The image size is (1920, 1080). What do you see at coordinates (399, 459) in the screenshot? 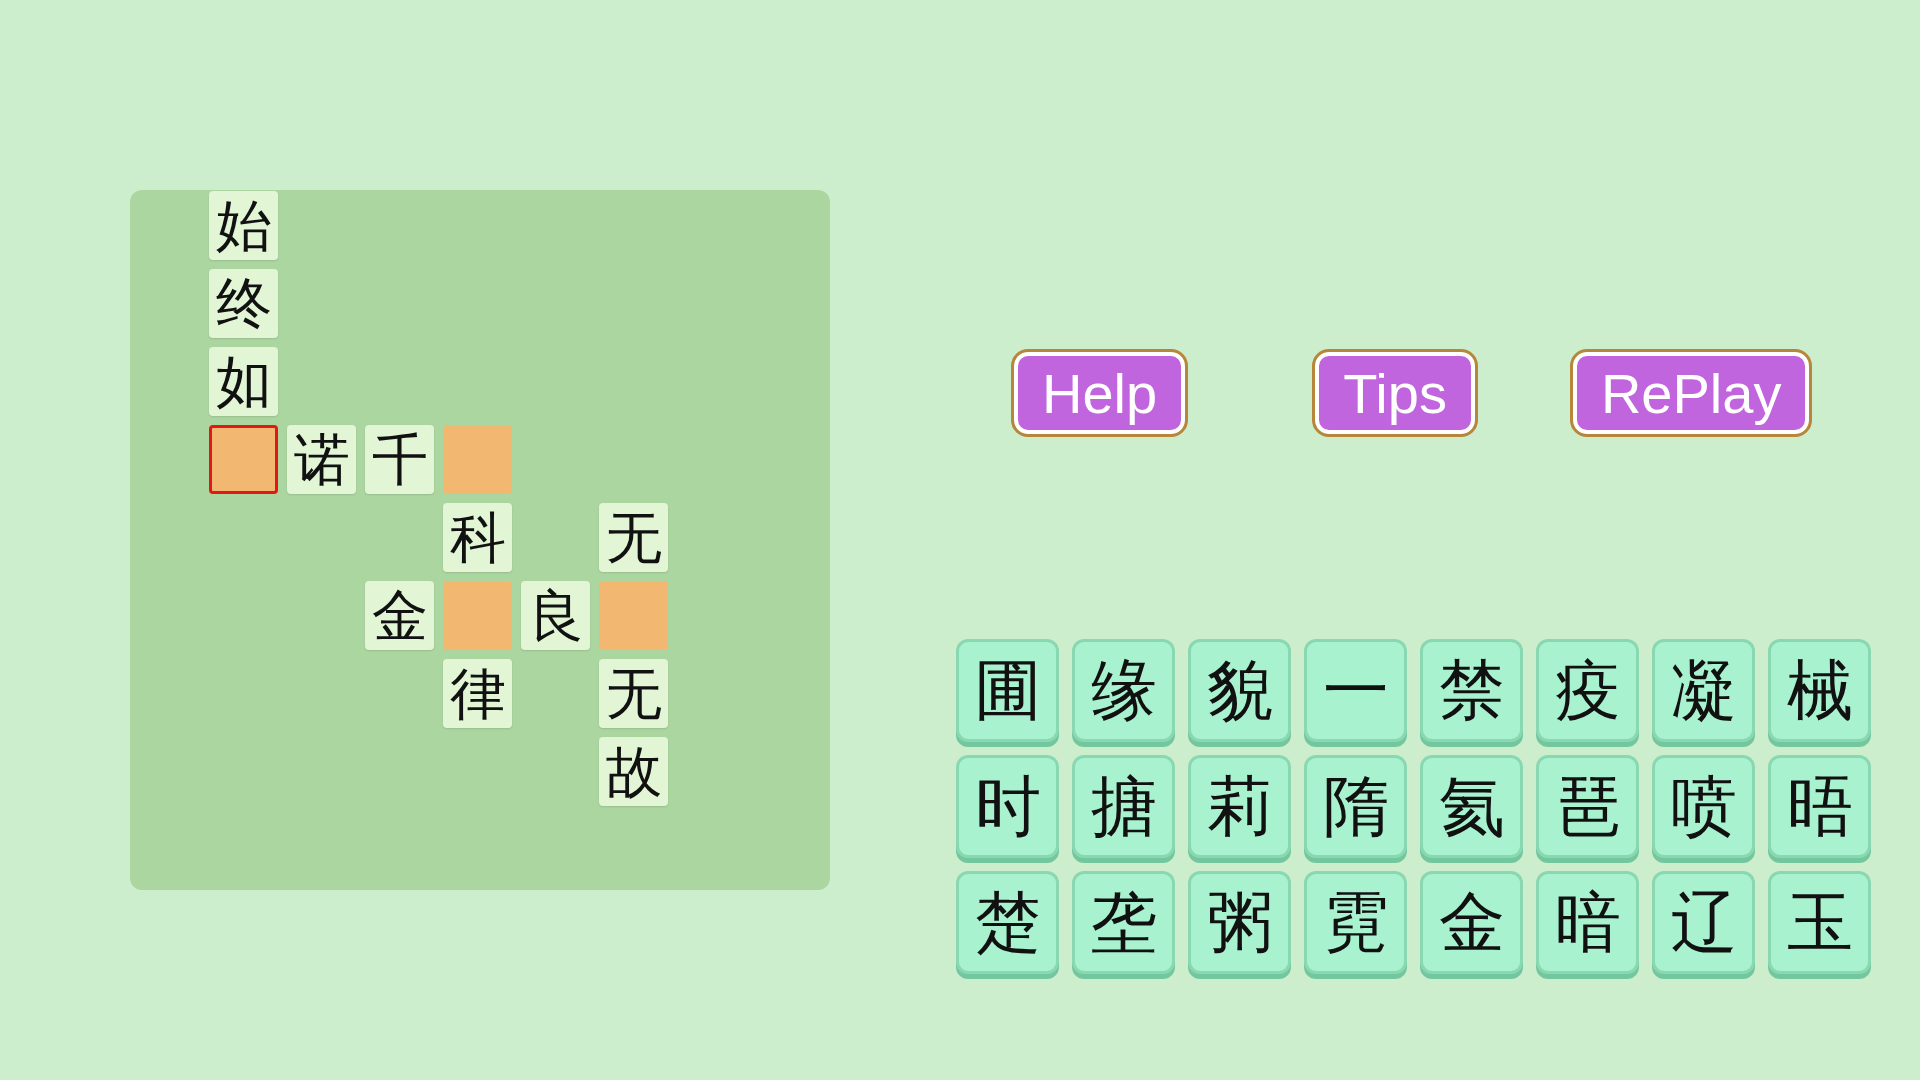
I see `letter-cell: 千` at bounding box center [399, 459].